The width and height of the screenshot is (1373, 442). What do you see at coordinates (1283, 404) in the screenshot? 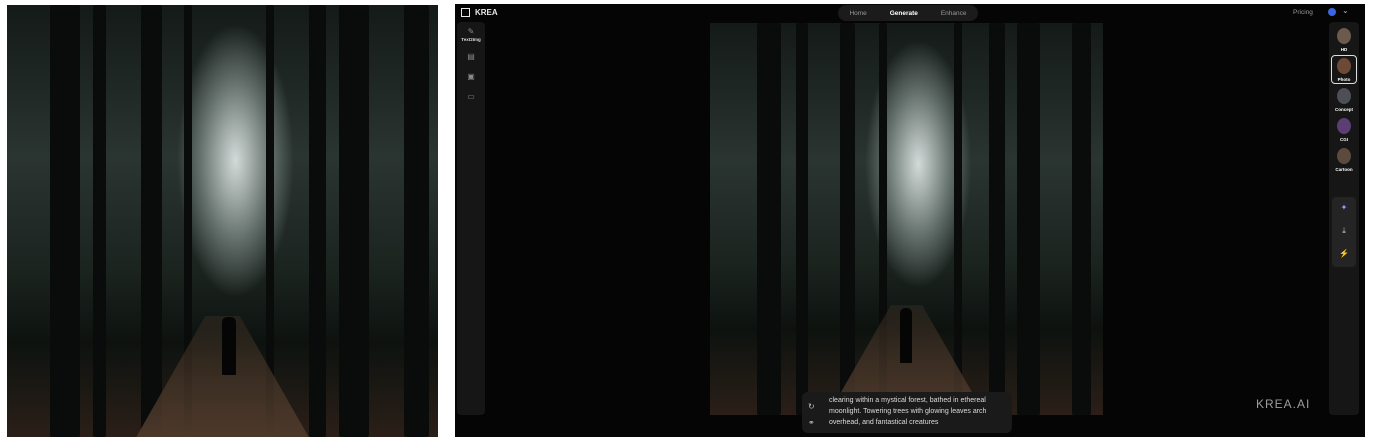
I see `watermark: KREA.AI` at bounding box center [1283, 404].